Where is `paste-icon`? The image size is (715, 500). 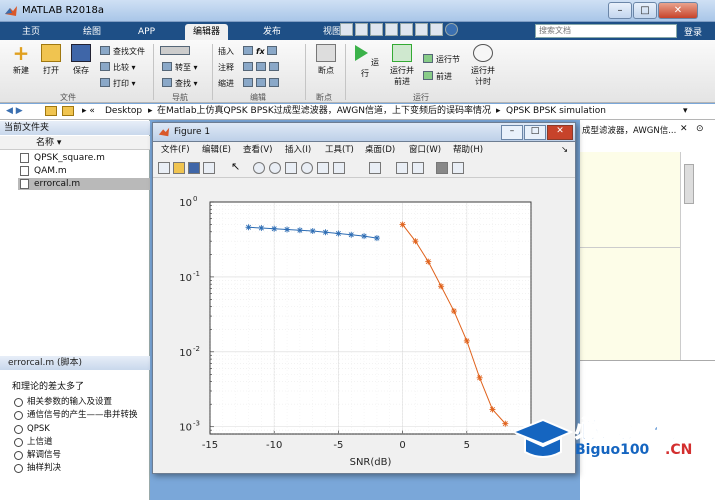 paste-icon is located at coordinates (391, 29).